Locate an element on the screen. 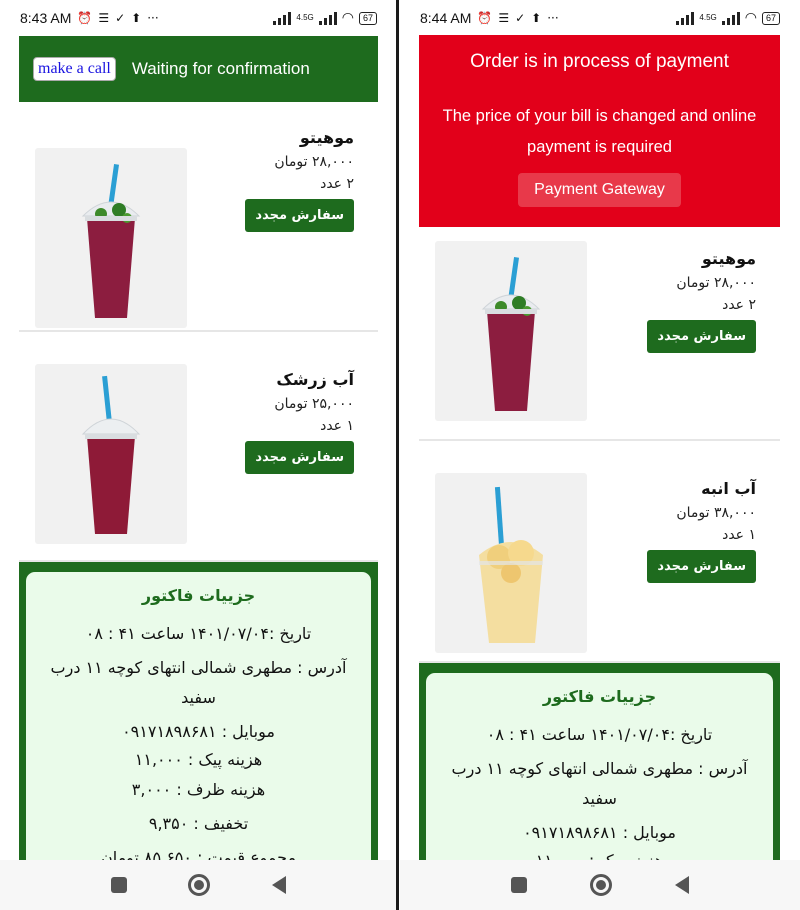  item-price: ۲۵,۰۰۰ تومان is located at coordinates (314, 404).